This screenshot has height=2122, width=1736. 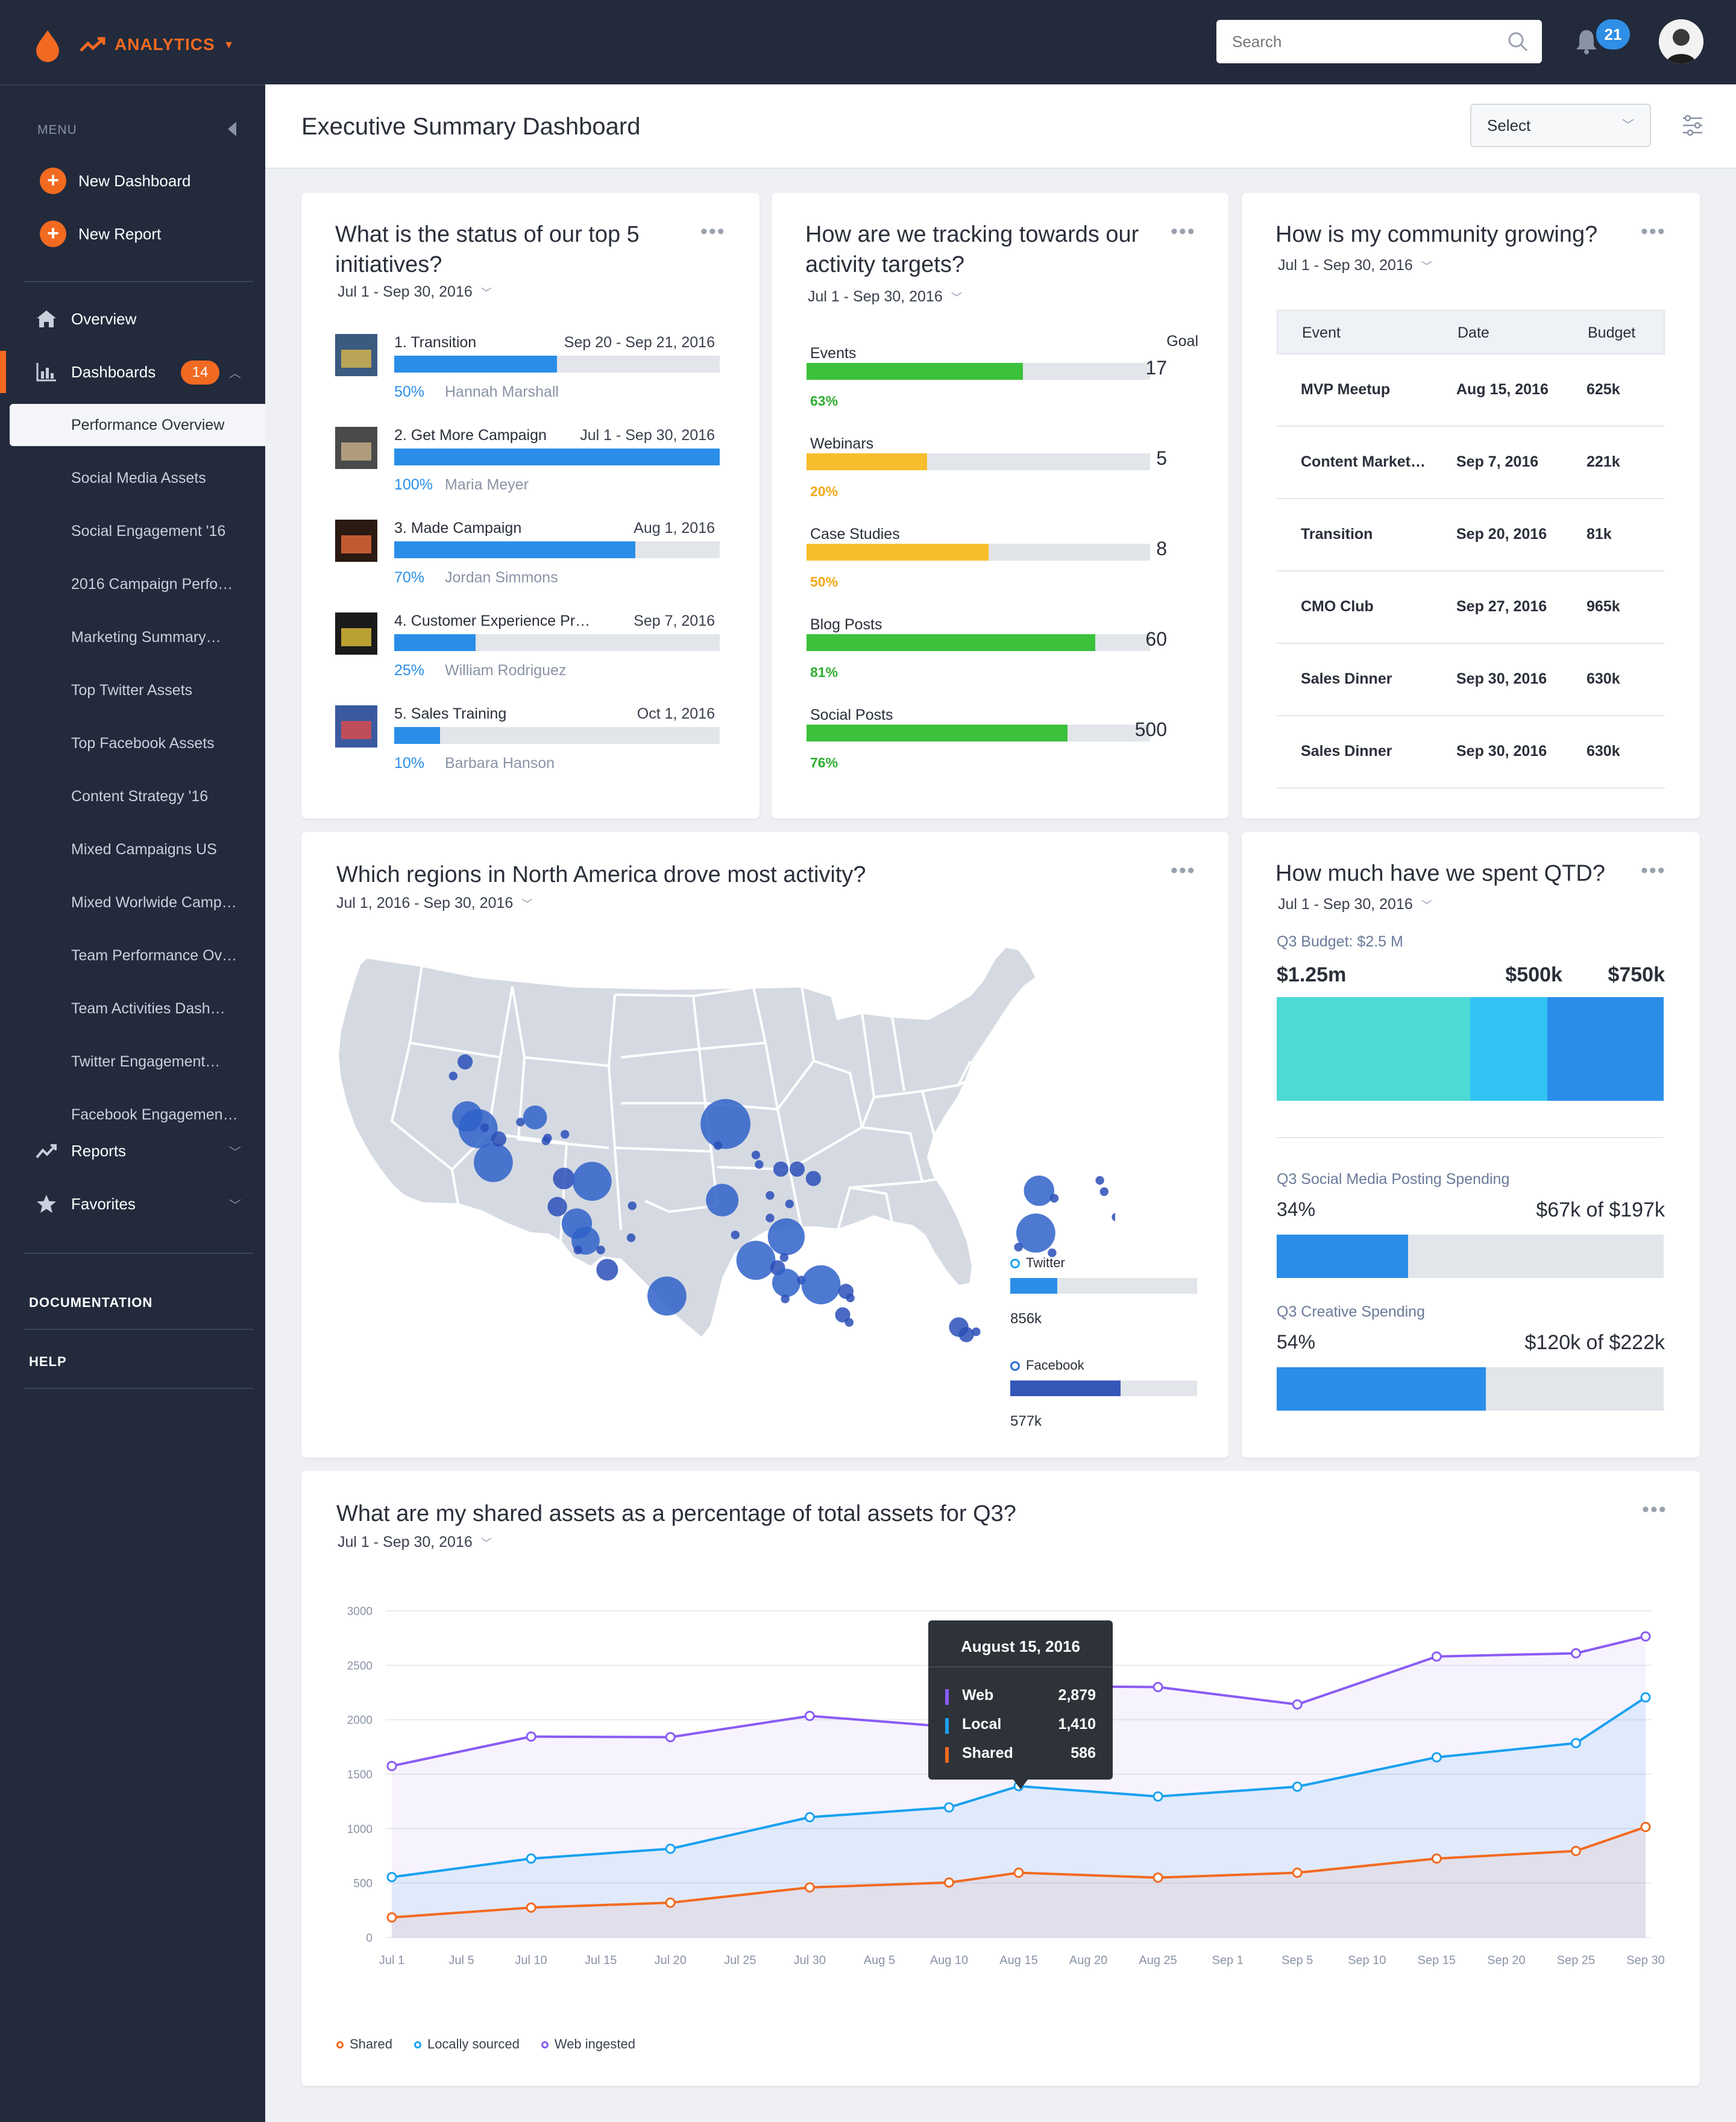 I want to click on app-switcher: ANALYTICS ▼, so click(x=157, y=44).